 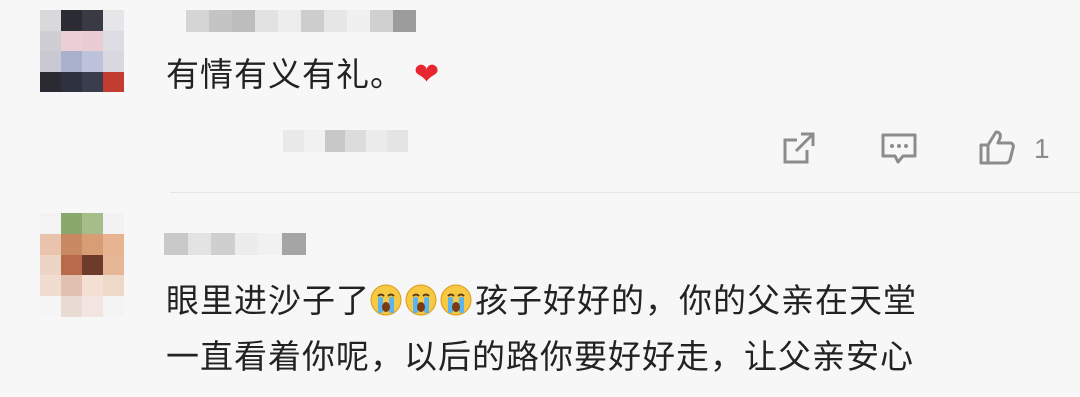 What do you see at coordinates (303, 74) in the screenshot?
I see `comment-1-text: 有情有义有礼。 ❤` at bounding box center [303, 74].